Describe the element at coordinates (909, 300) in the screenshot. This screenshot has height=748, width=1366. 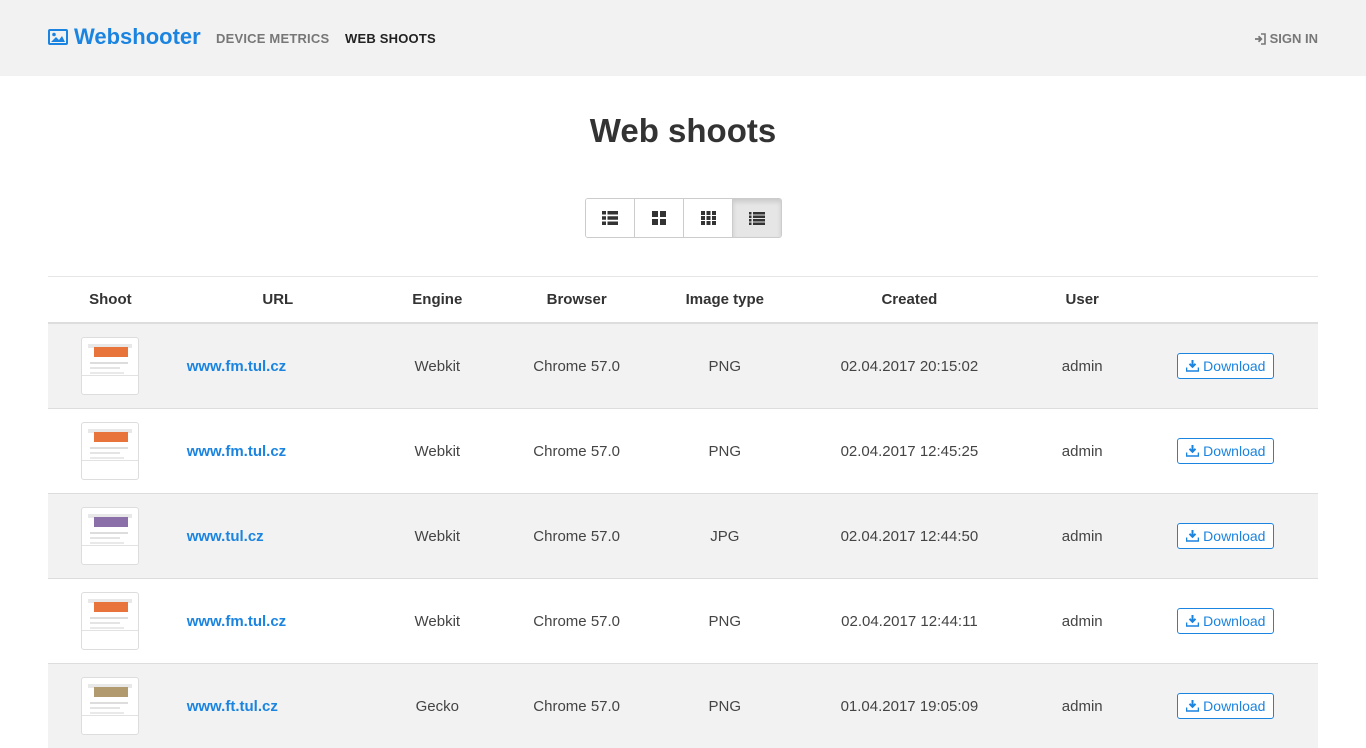
I see `header-created: Created` at that location.